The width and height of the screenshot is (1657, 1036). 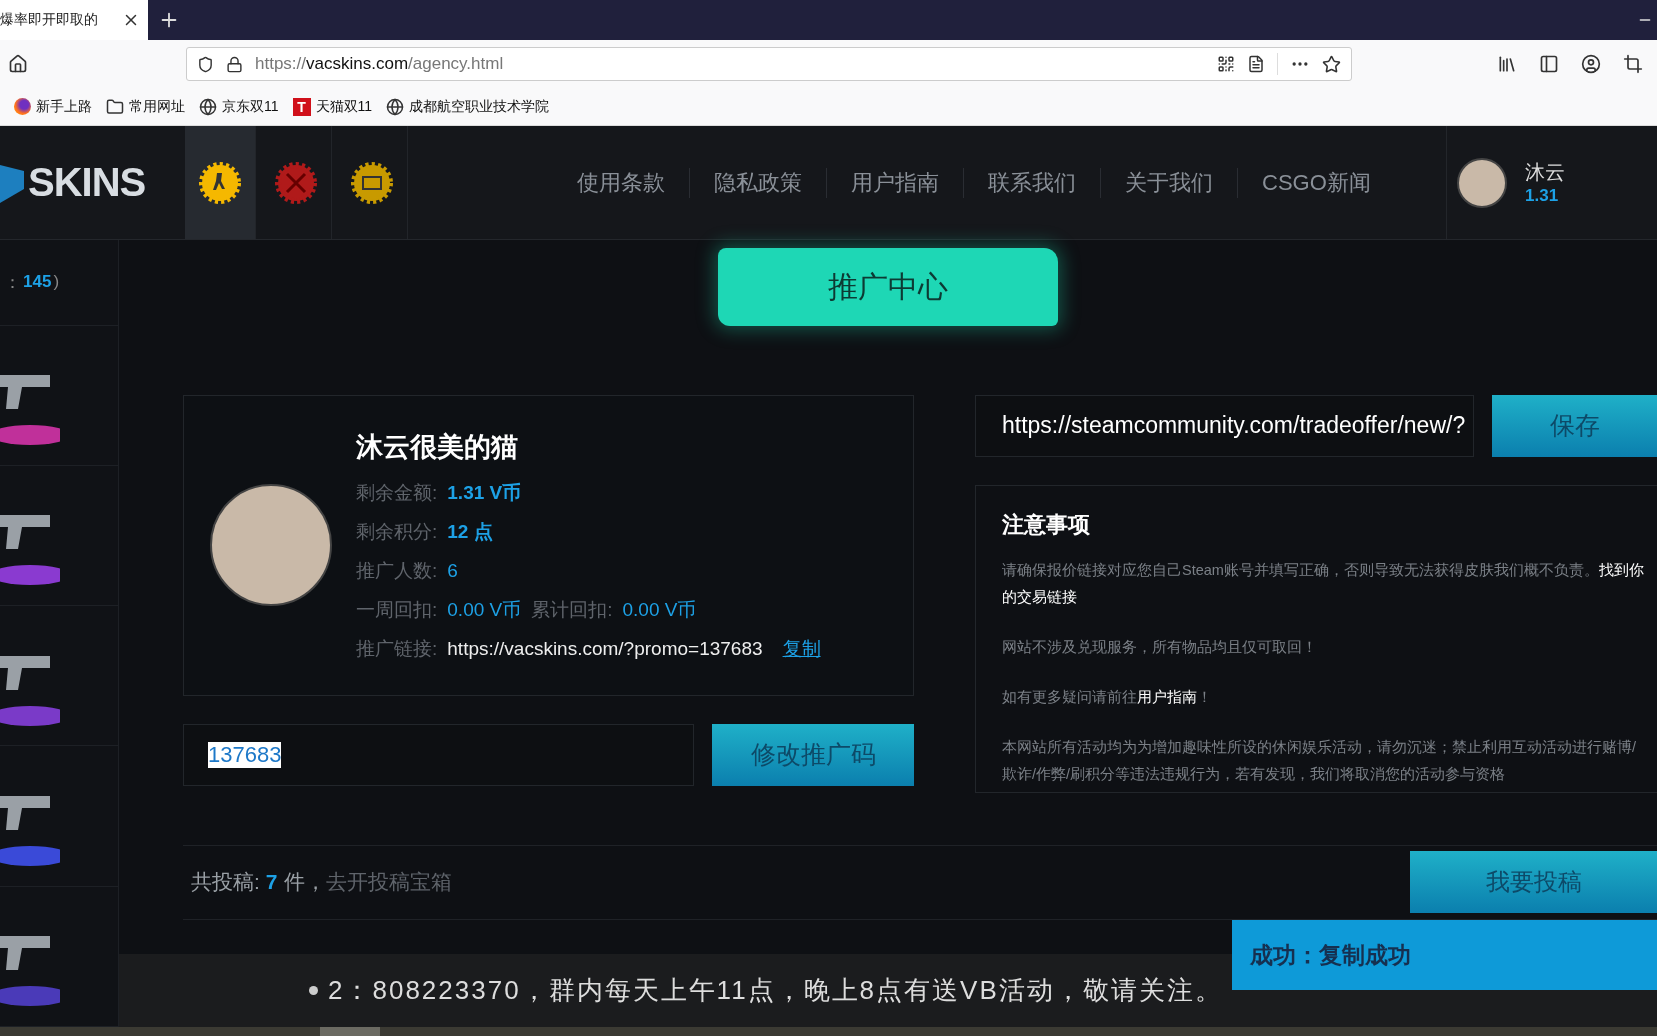 What do you see at coordinates (1046, 524) in the screenshot?
I see `notice-title: 注意事项` at bounding box center [1046, 524].